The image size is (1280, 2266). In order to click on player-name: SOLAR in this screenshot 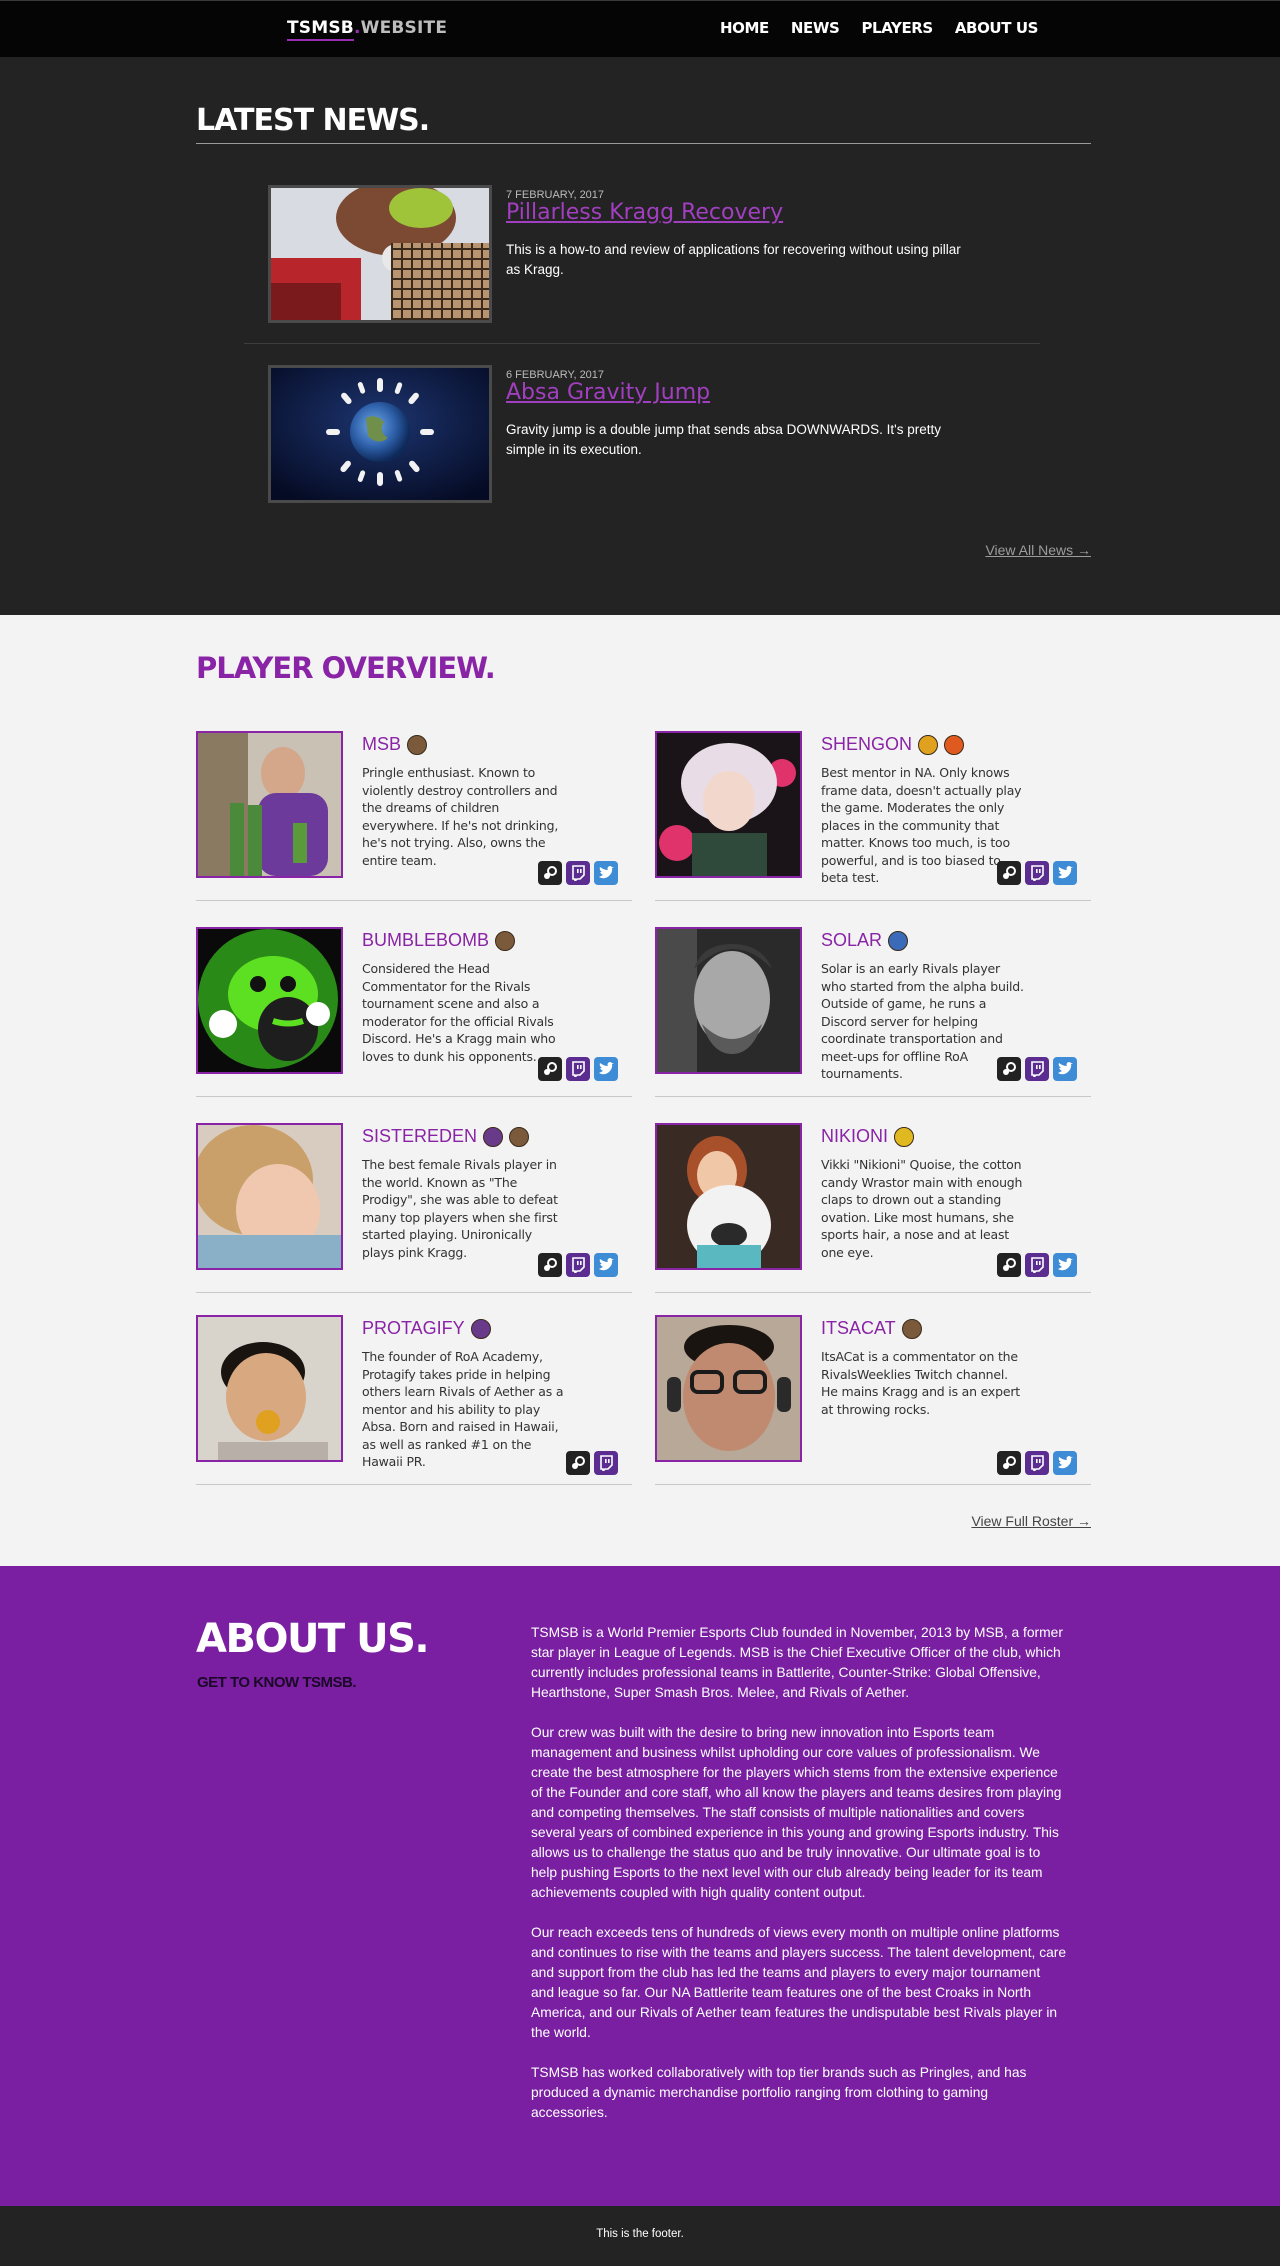, I will do `click(865, 940)`.